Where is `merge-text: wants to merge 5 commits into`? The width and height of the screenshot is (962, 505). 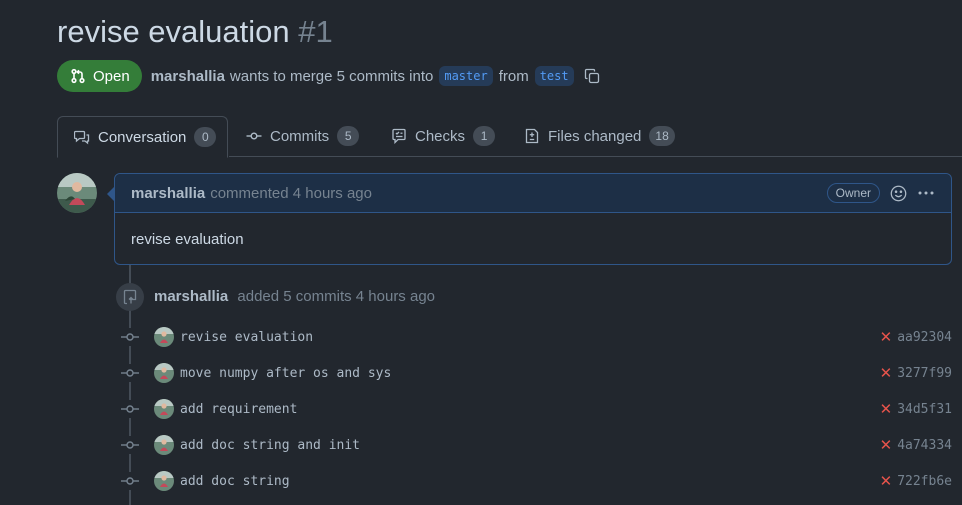 merge-text: wants to merge 5 commits into is located at coordinates (331, 76).